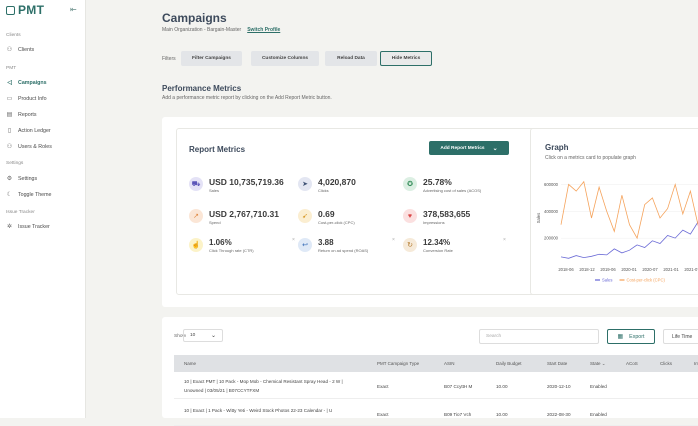  Describe the element at coordinates (393, 240) in the screenshot. I see `remove-metric-roas-icon: ×` at that location.